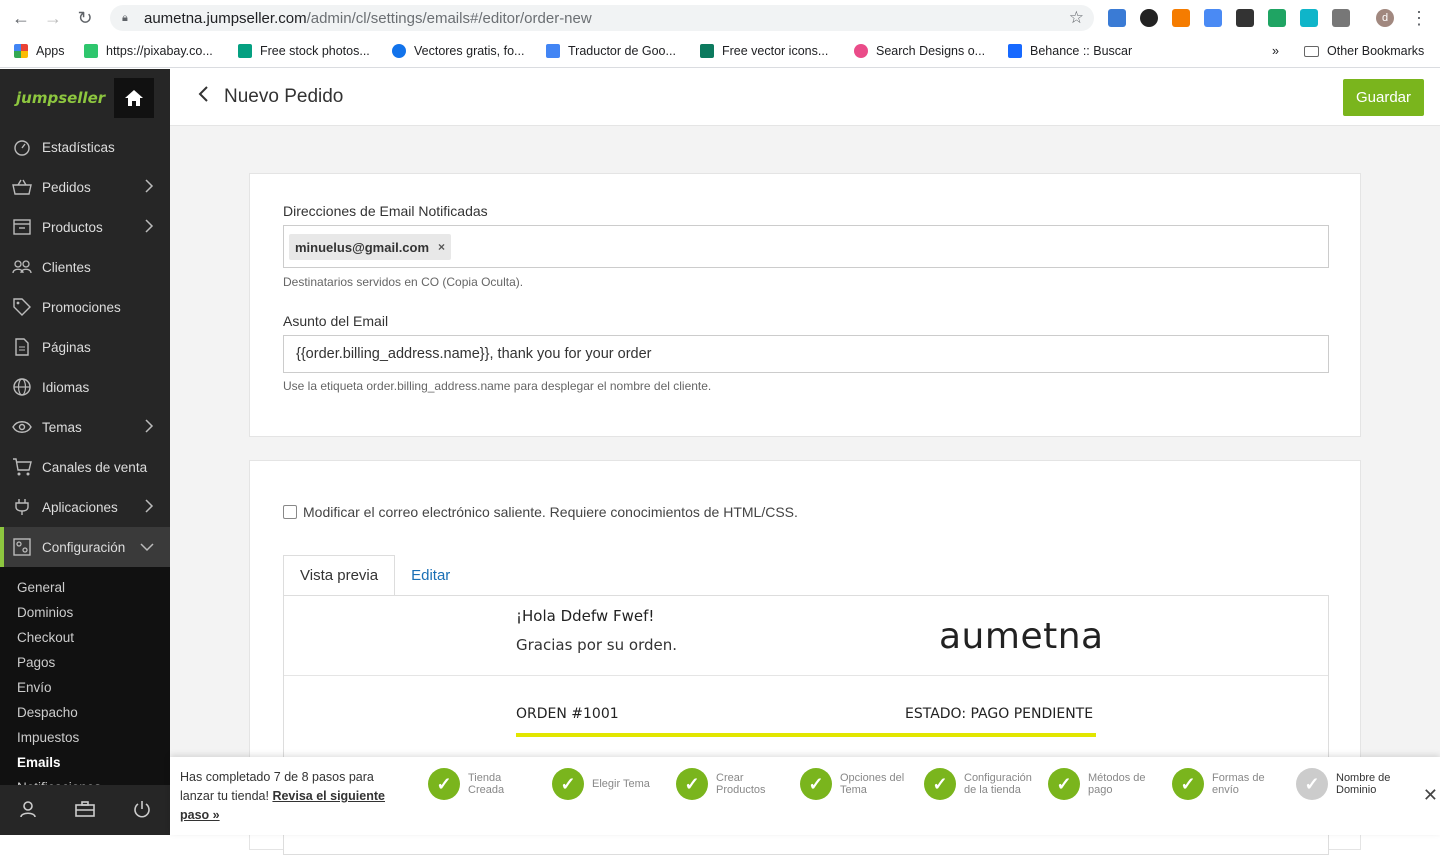 Image resolution: width=1440 pixels, height=855 pixels. Describe the element at coordinates (1275, 51) in the screenshot. I see `bookmarks-overflow: »` at that location.